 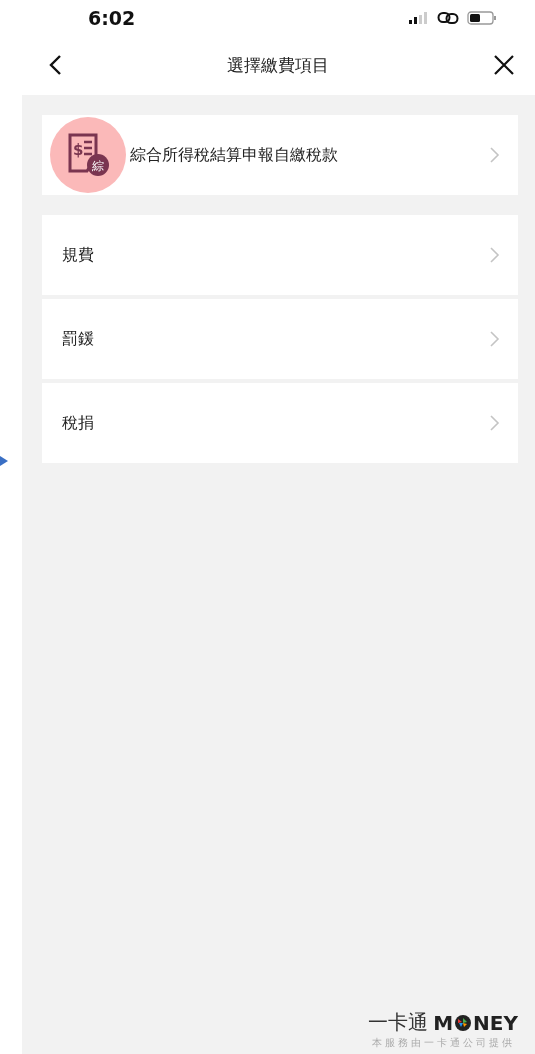 What do you see at coordinates (4, 461) in the screenshot?
I see `pointer-icon` at bounding box center [4, 461].